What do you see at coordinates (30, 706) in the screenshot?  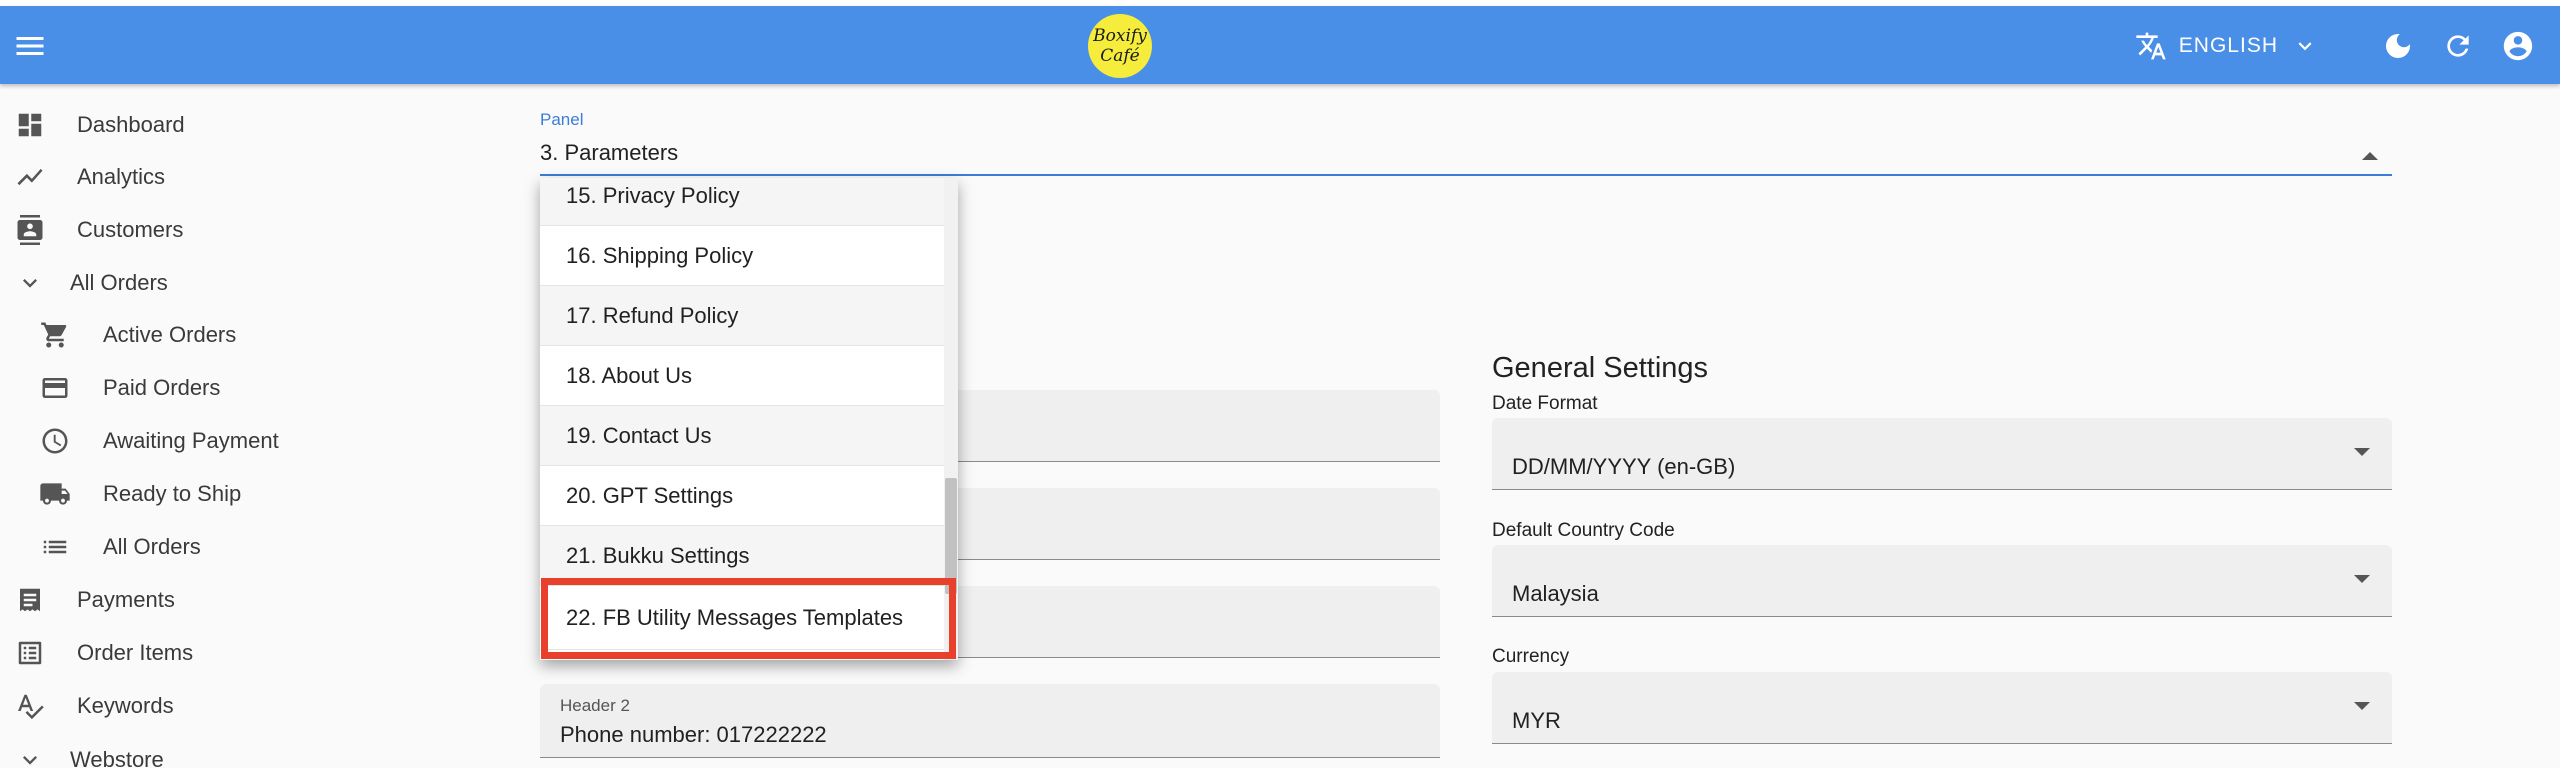 I see `spellcheck-icon` at bounding box center [30, 706].